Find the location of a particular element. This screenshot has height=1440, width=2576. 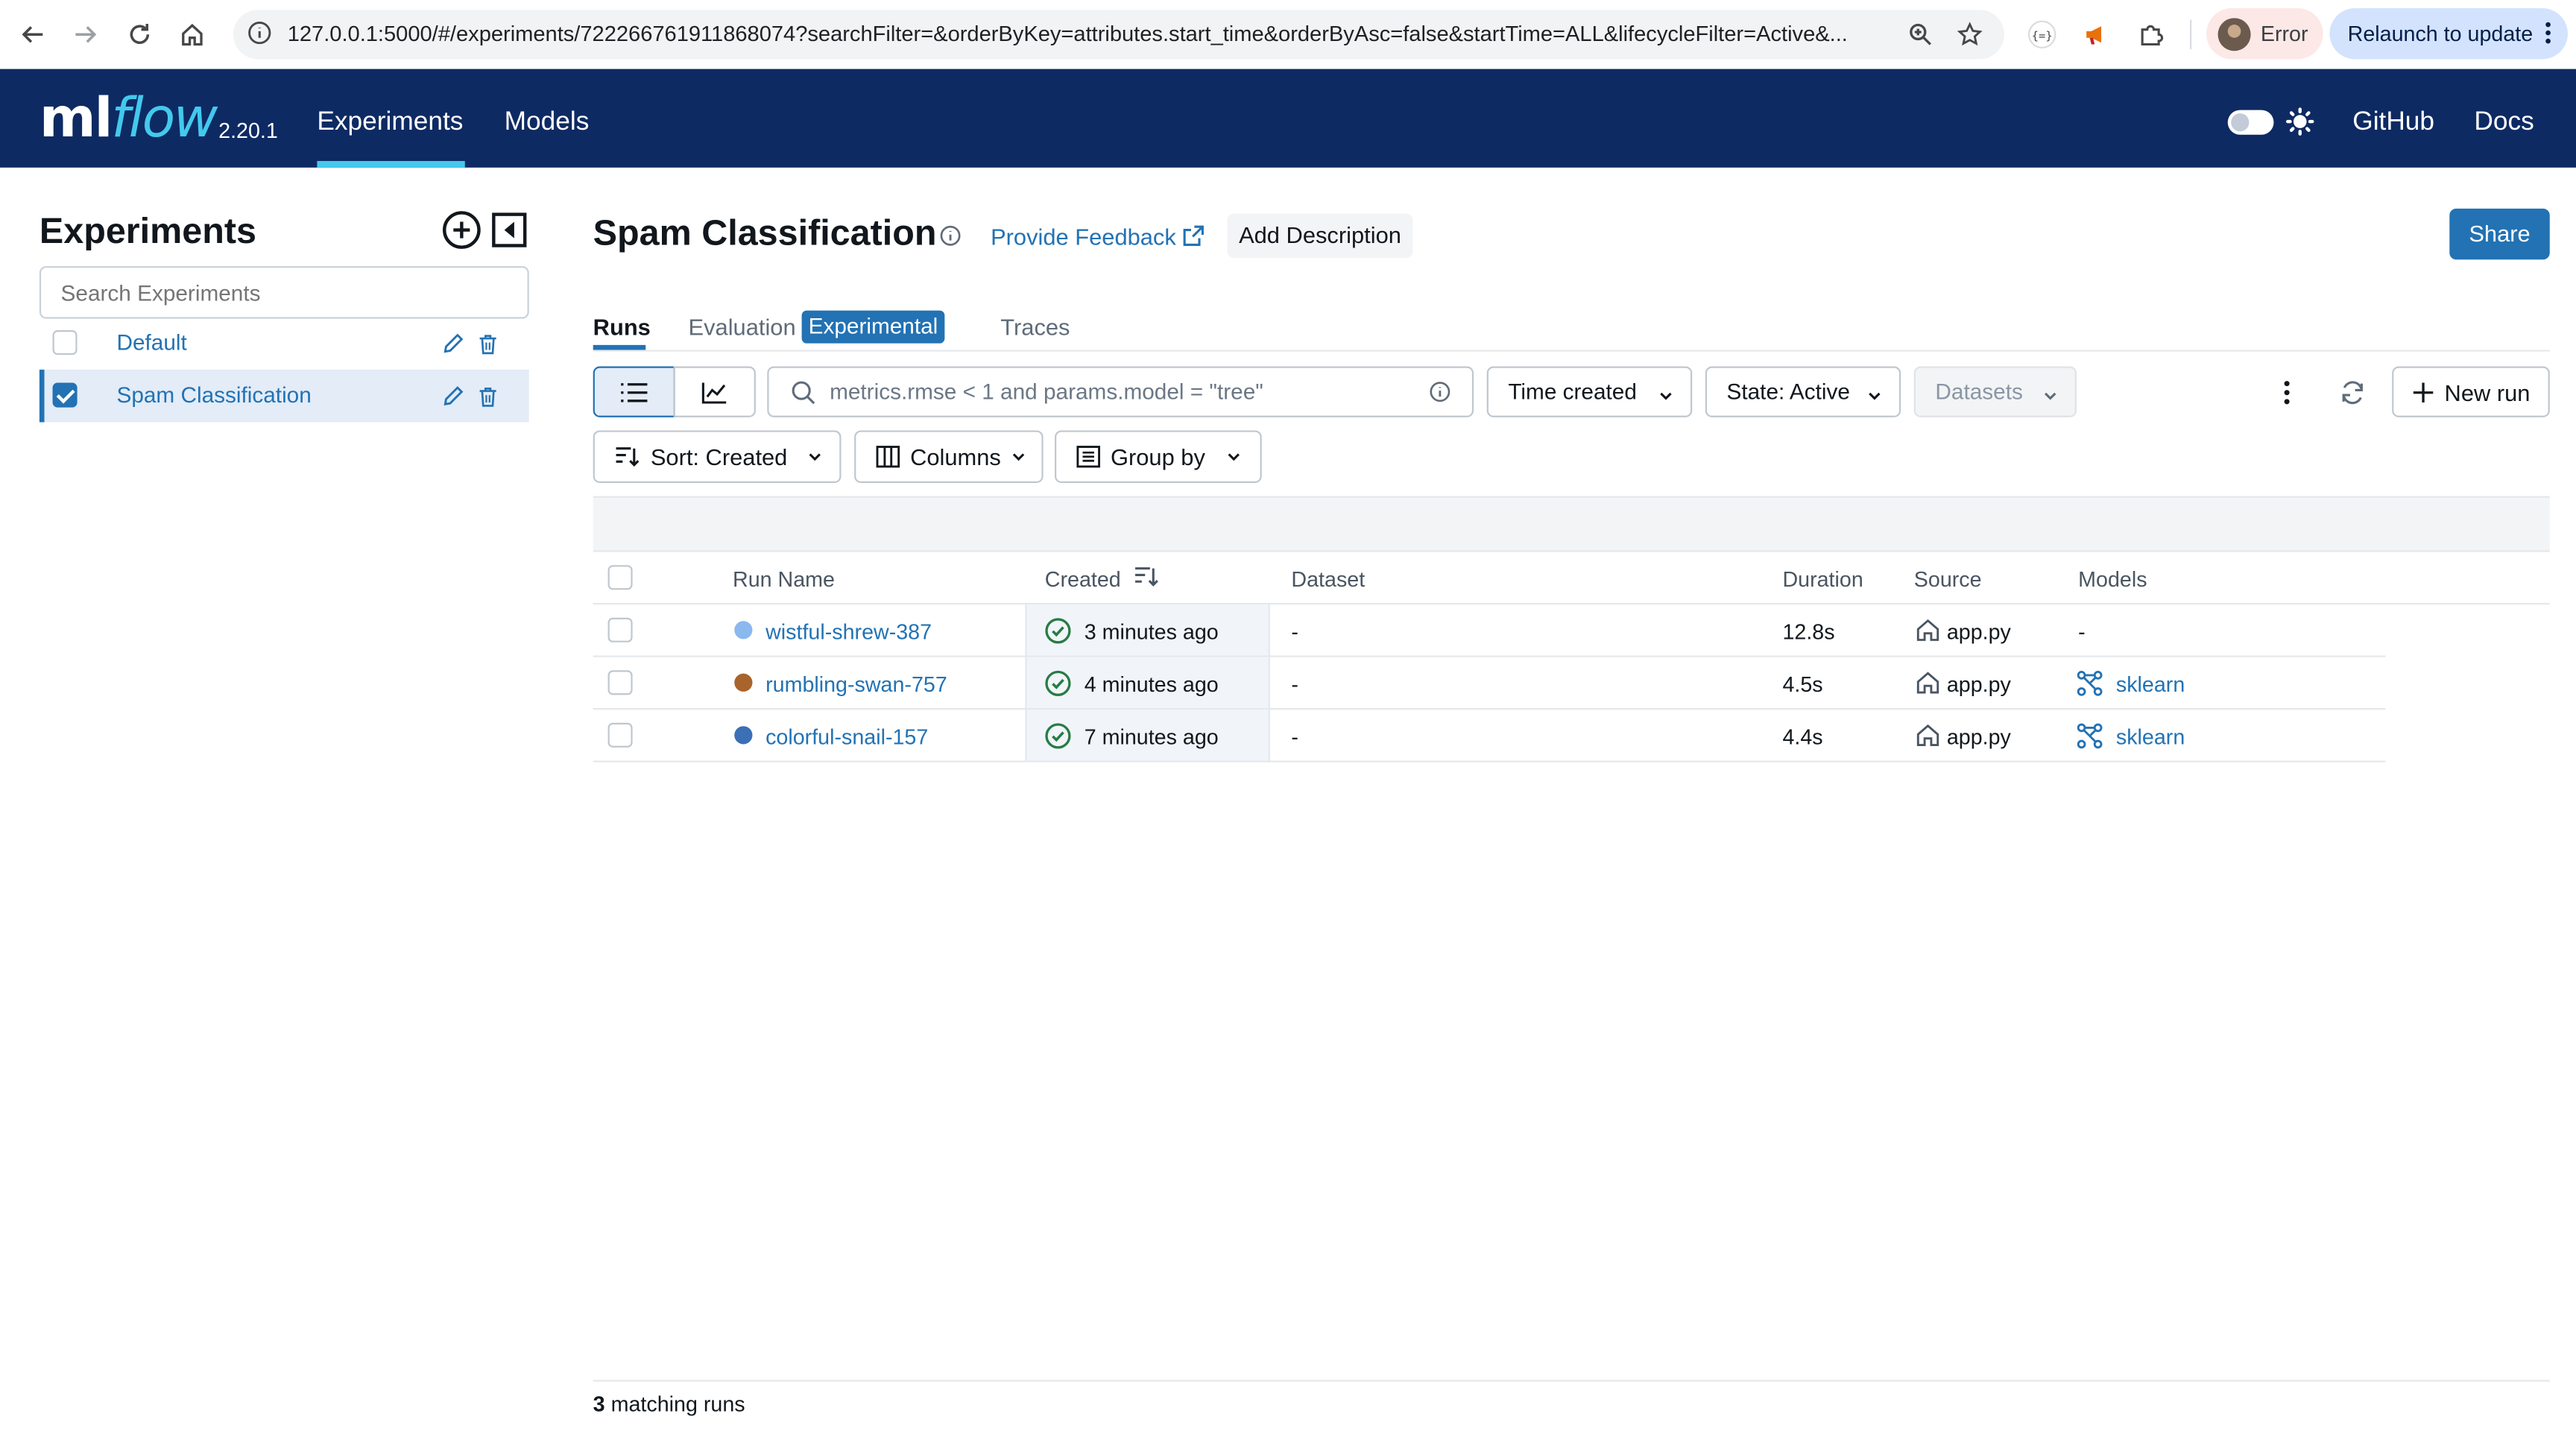

dark-mode-toggle is located at coordinates (2250, 122).